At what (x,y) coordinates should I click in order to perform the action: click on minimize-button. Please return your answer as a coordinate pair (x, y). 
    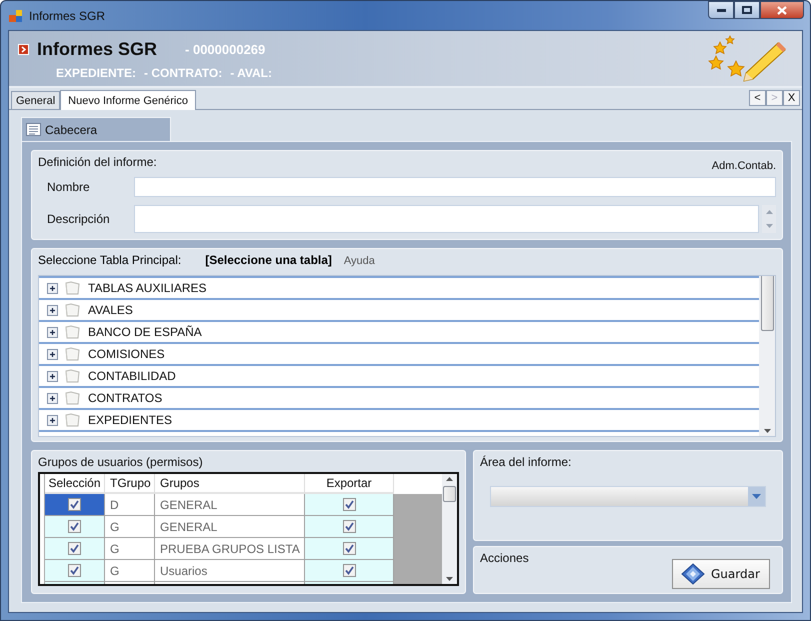
    Looking at the image, I should click on (721, 10).